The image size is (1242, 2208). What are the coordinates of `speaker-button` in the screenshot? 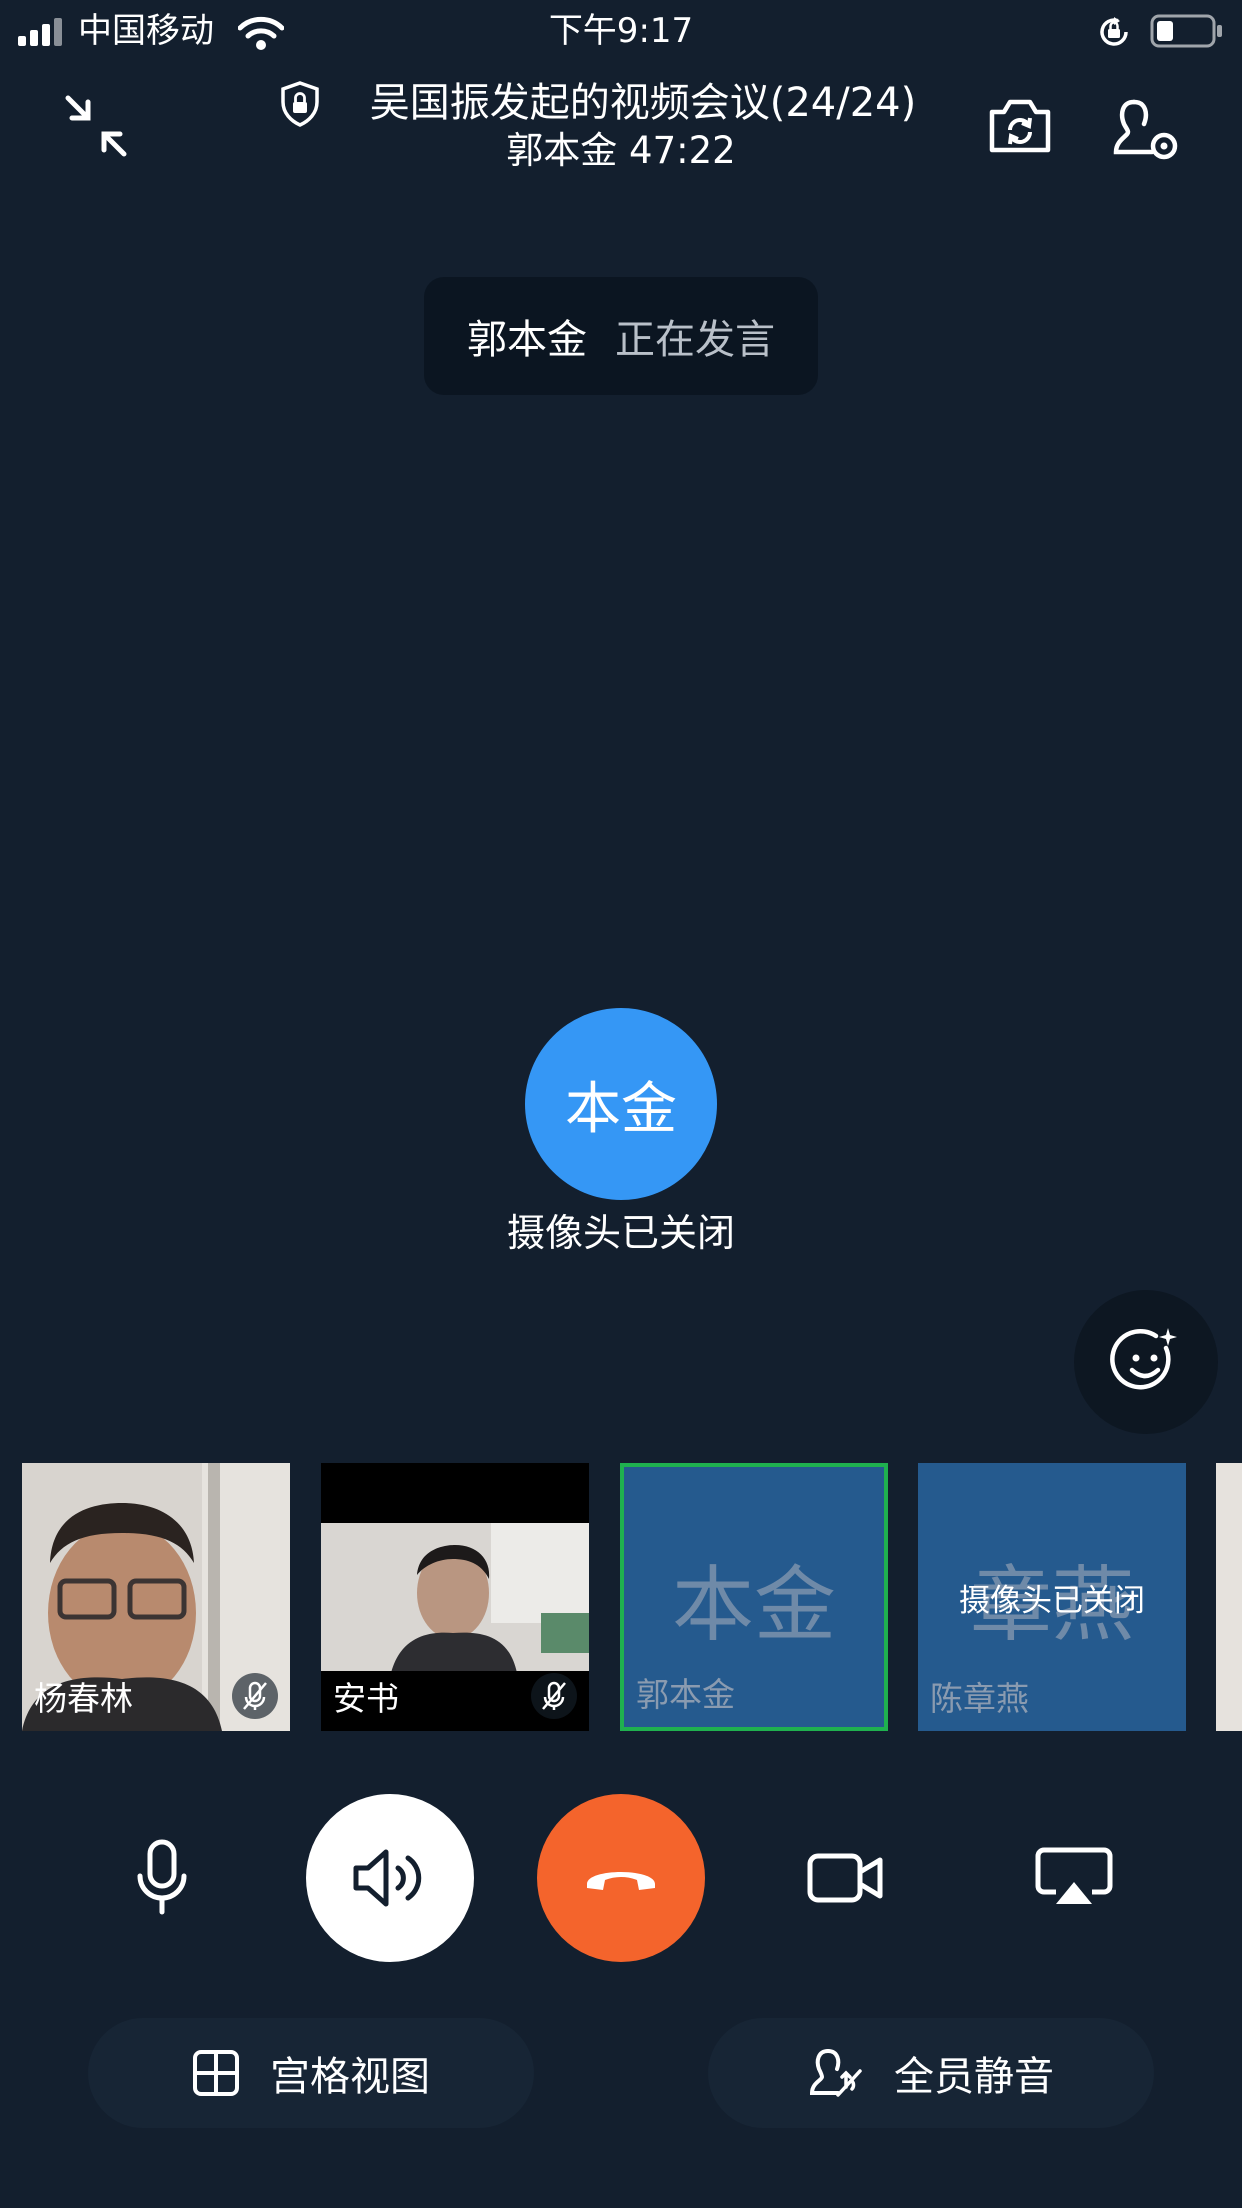 It's located at (390, 1878).